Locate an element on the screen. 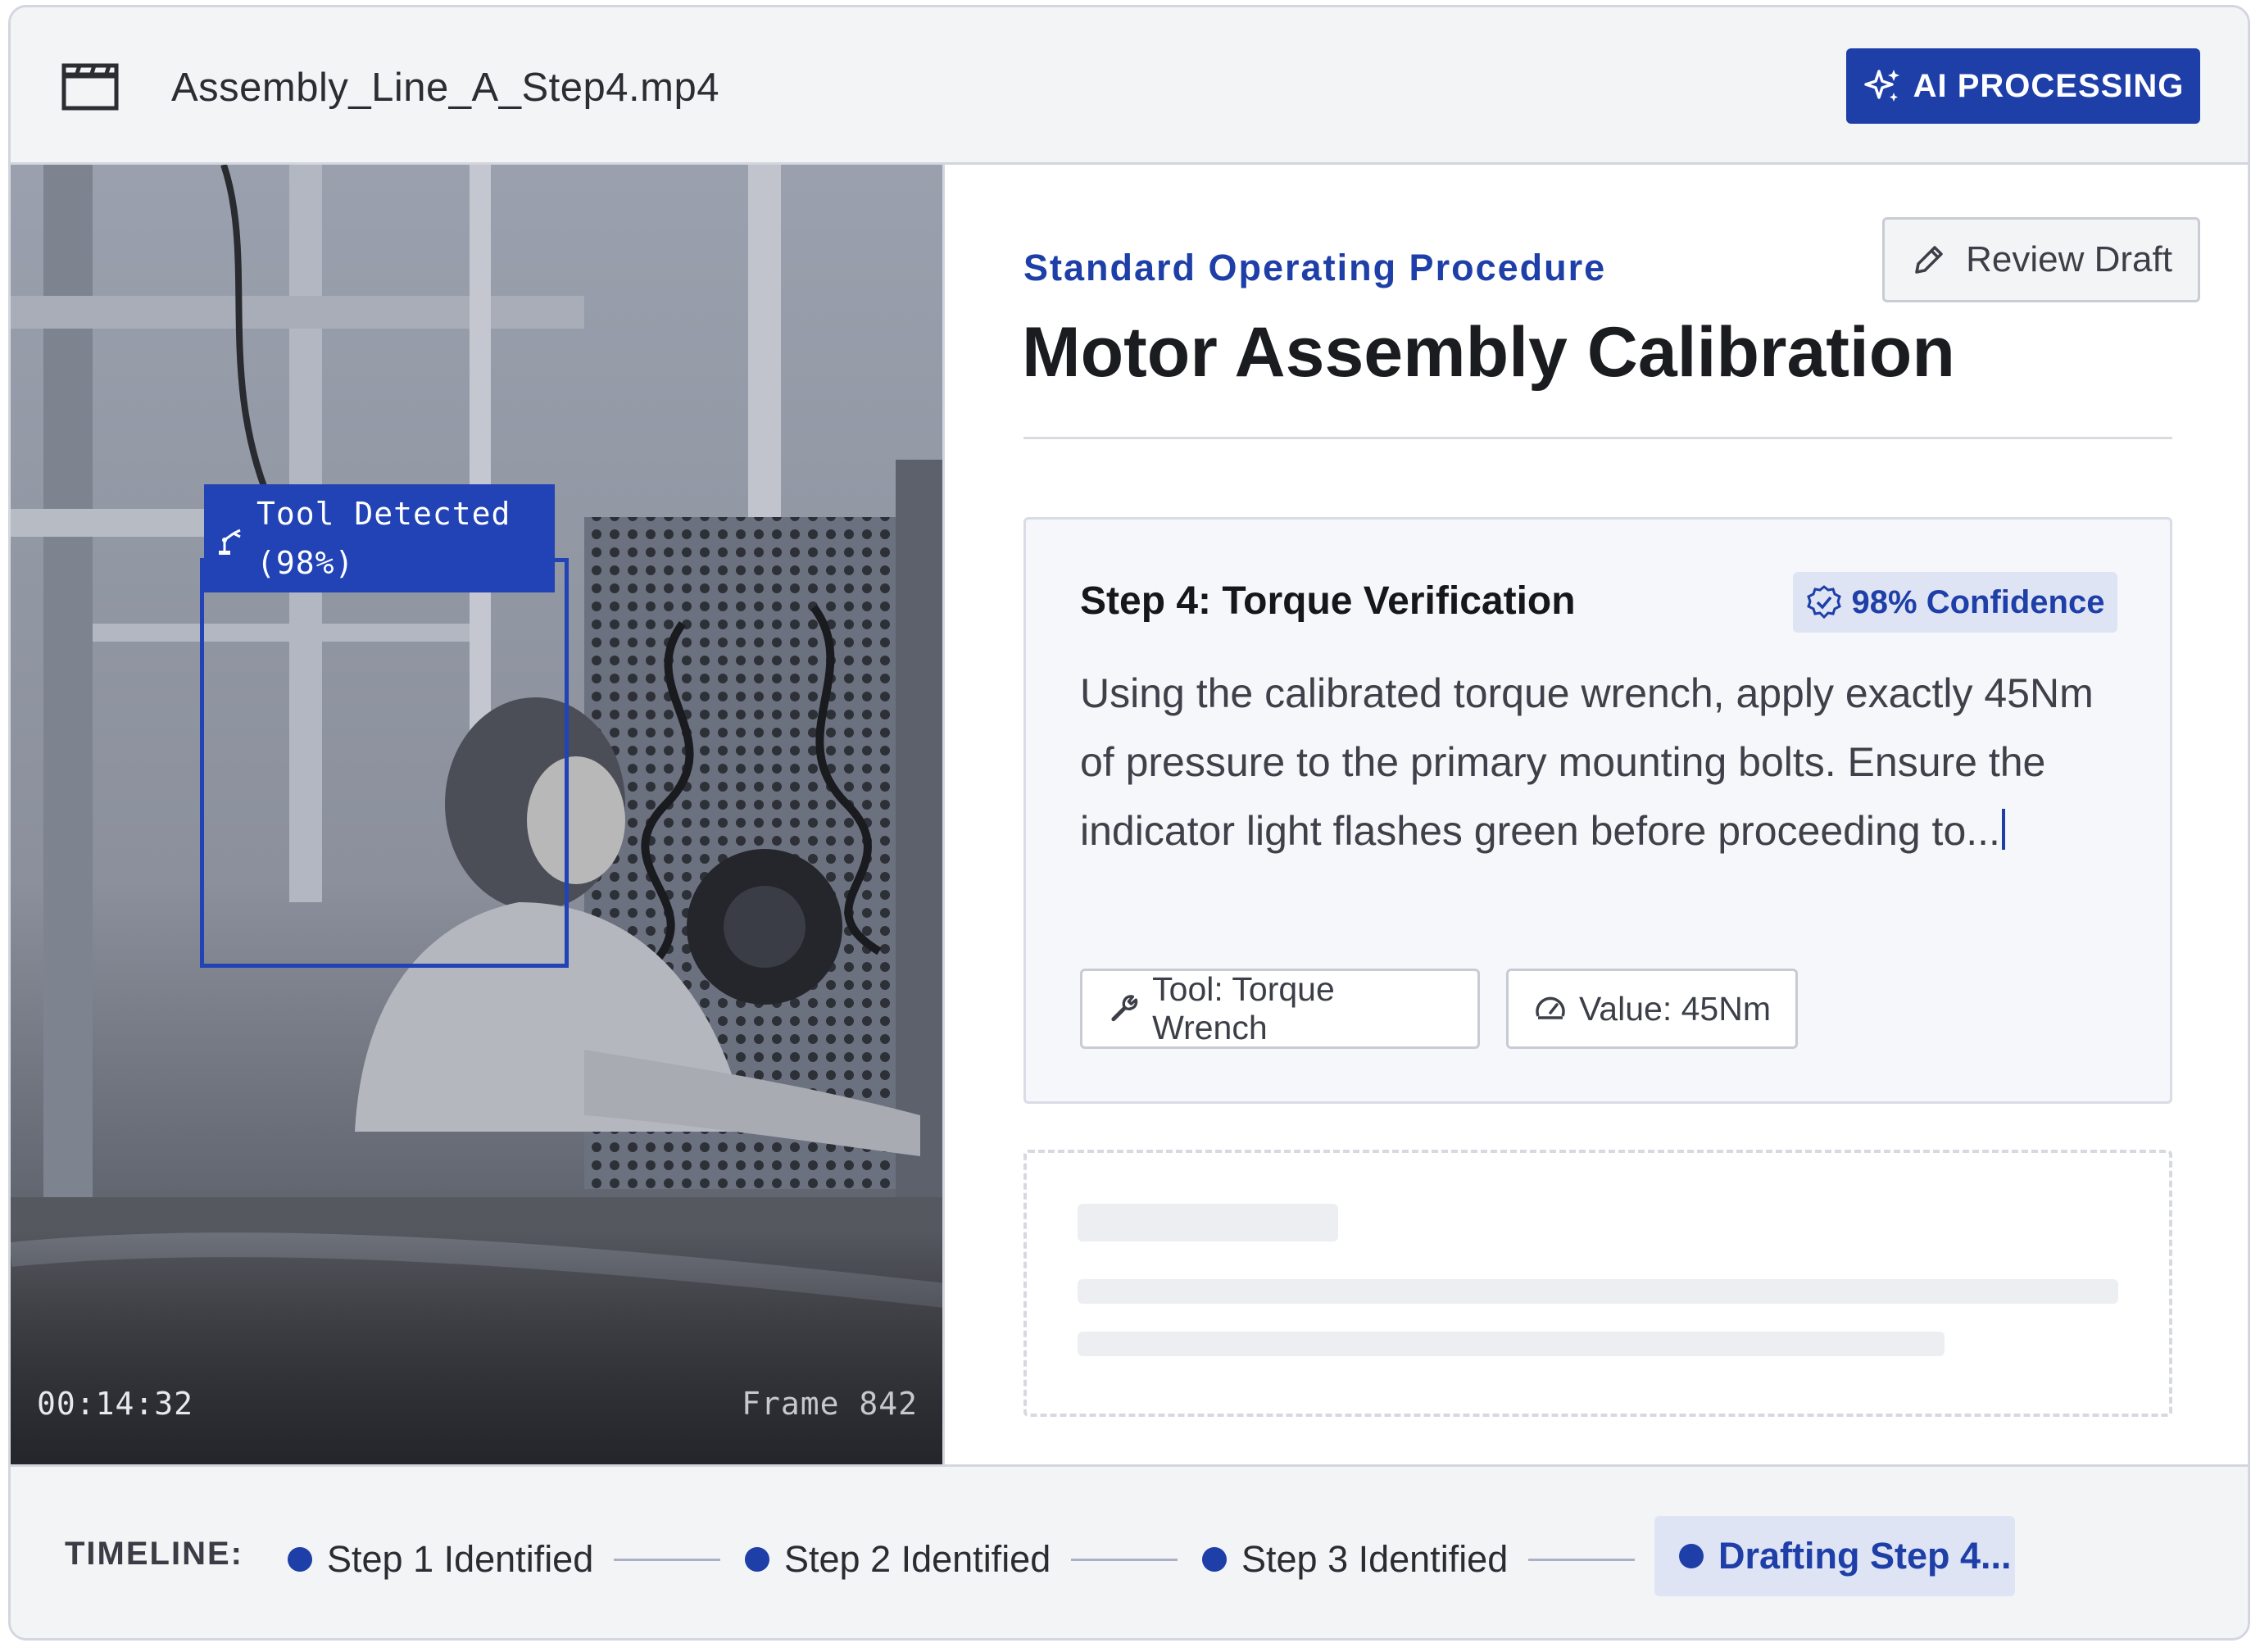 The height and width of the screenshot is (1652, 2260). value-chip: Value: 45Nm is located at coordinates (1652, 1009).